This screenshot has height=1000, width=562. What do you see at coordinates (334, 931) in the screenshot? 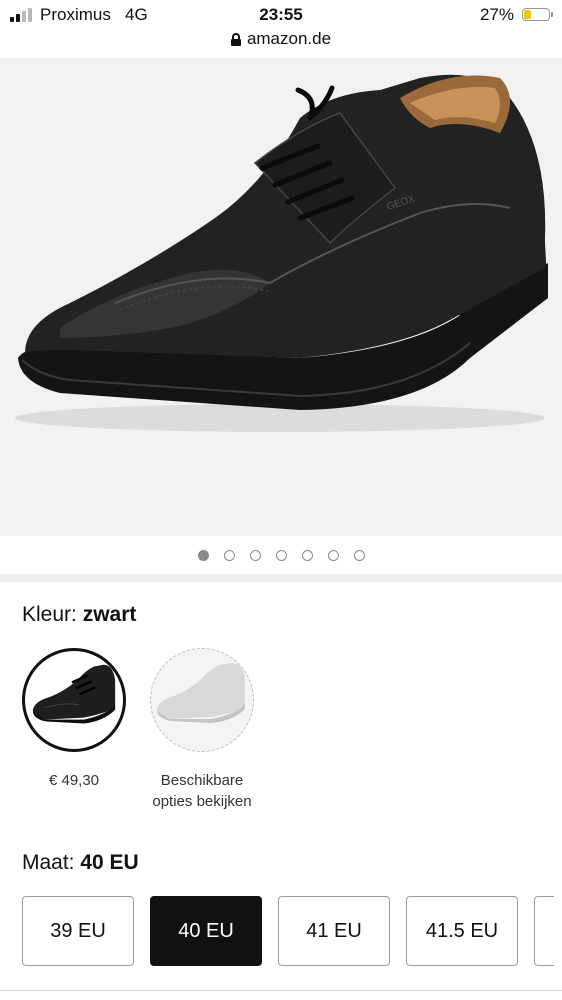
I see `size-option-41: 41 EU` at bounding box center [334, 931].